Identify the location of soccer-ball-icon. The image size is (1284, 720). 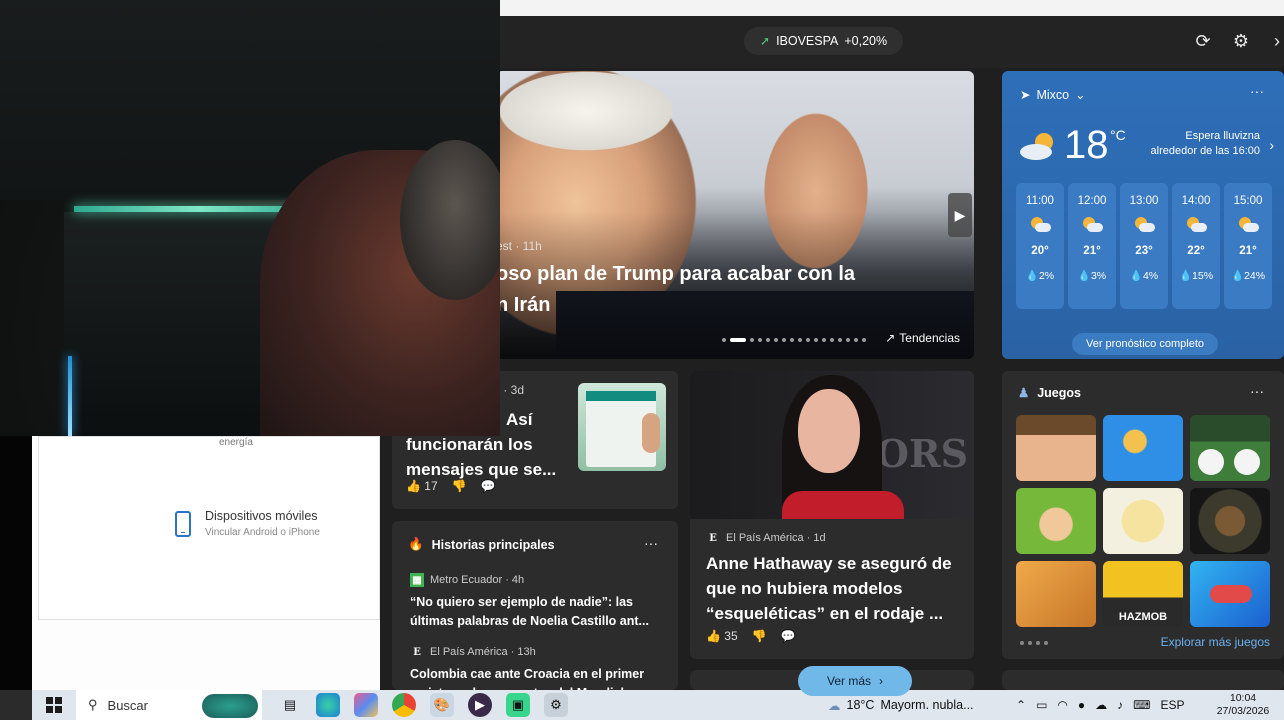
(1211, 462).